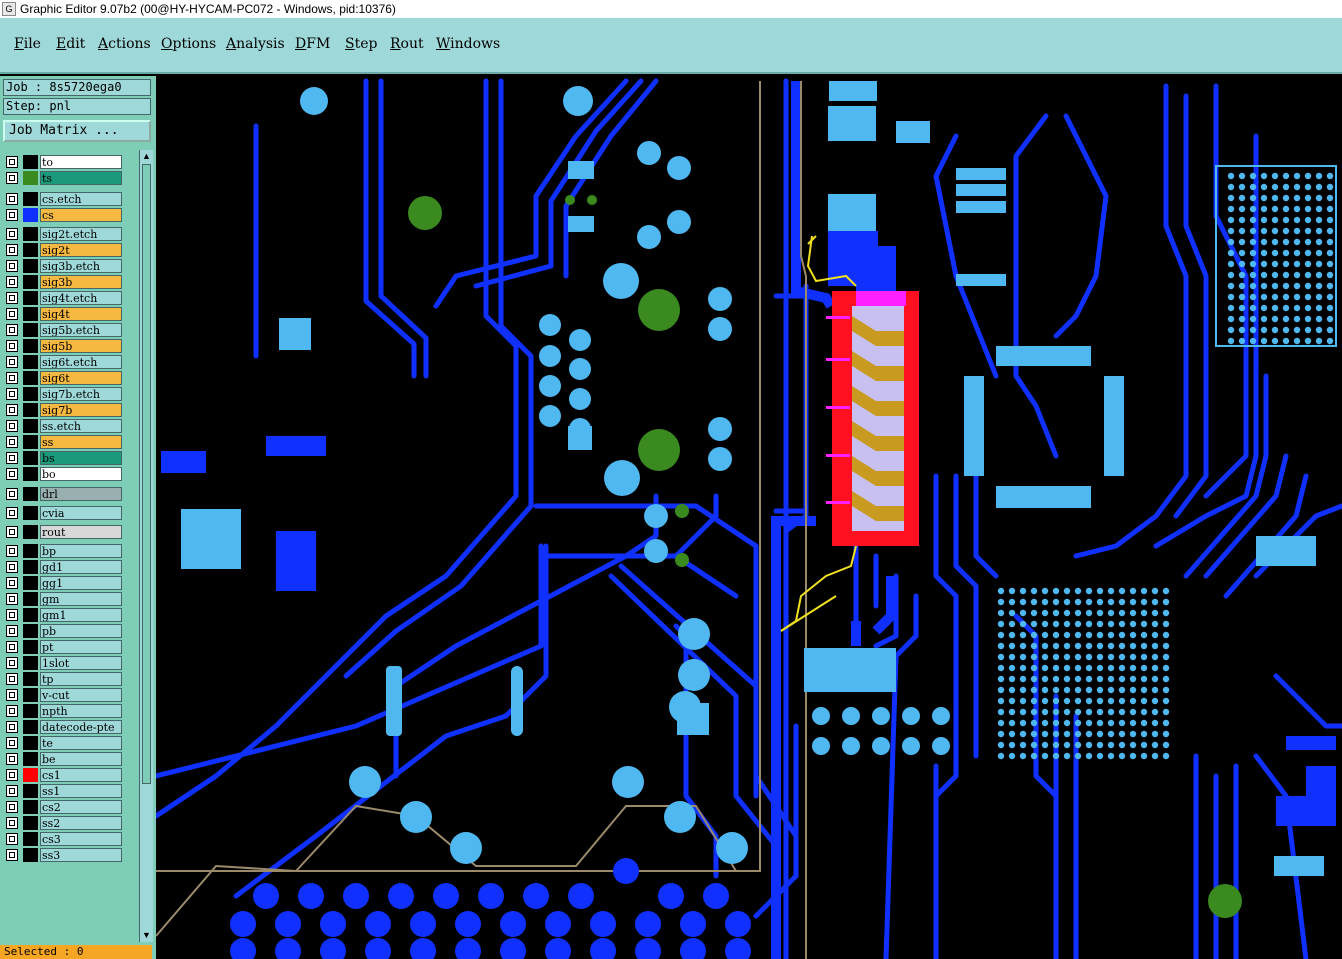 The height and width of the screenshot is (959, 1342). Describe the element at coordinates (70, 250) in the screenshot. I see `layer-row: sig2t` at that location.